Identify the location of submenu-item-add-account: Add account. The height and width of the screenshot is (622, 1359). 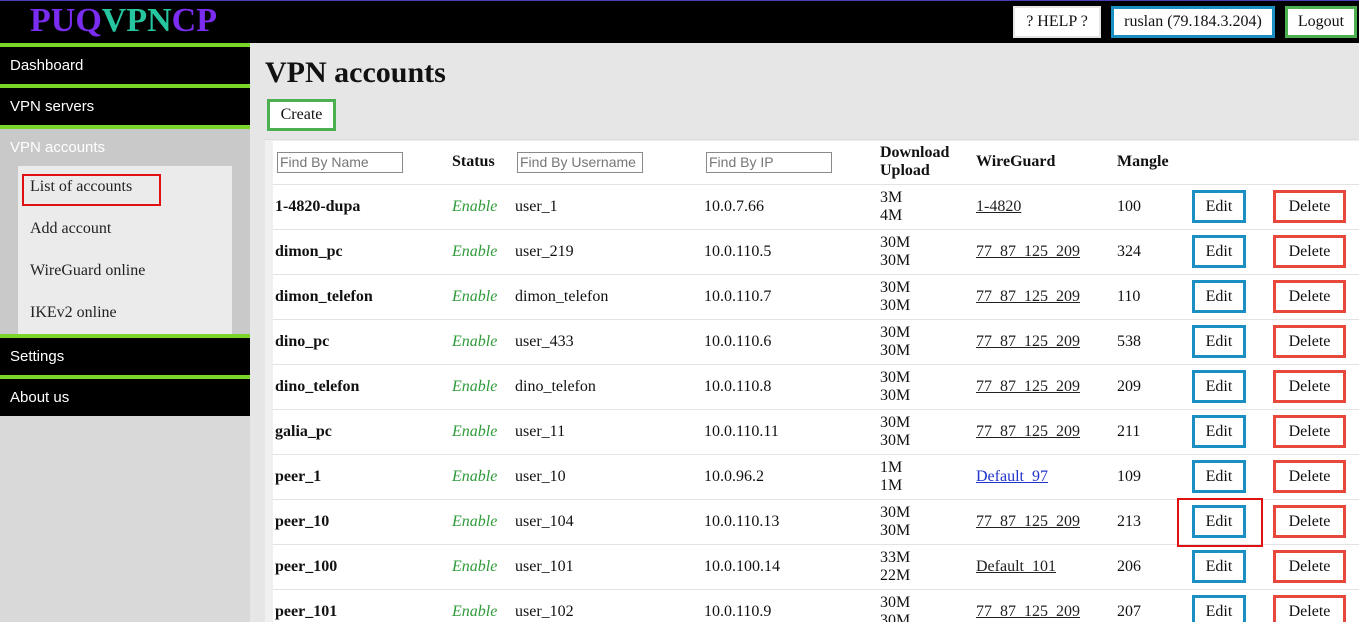
(125, 229).